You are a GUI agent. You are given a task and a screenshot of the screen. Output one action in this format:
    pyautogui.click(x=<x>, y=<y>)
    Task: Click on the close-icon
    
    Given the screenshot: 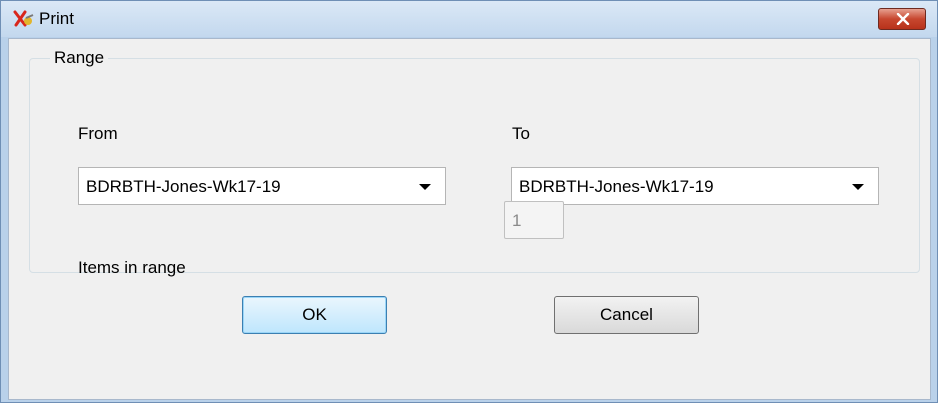 What is the action you would take?
    pyautogui.click(x=903, y=19)
    